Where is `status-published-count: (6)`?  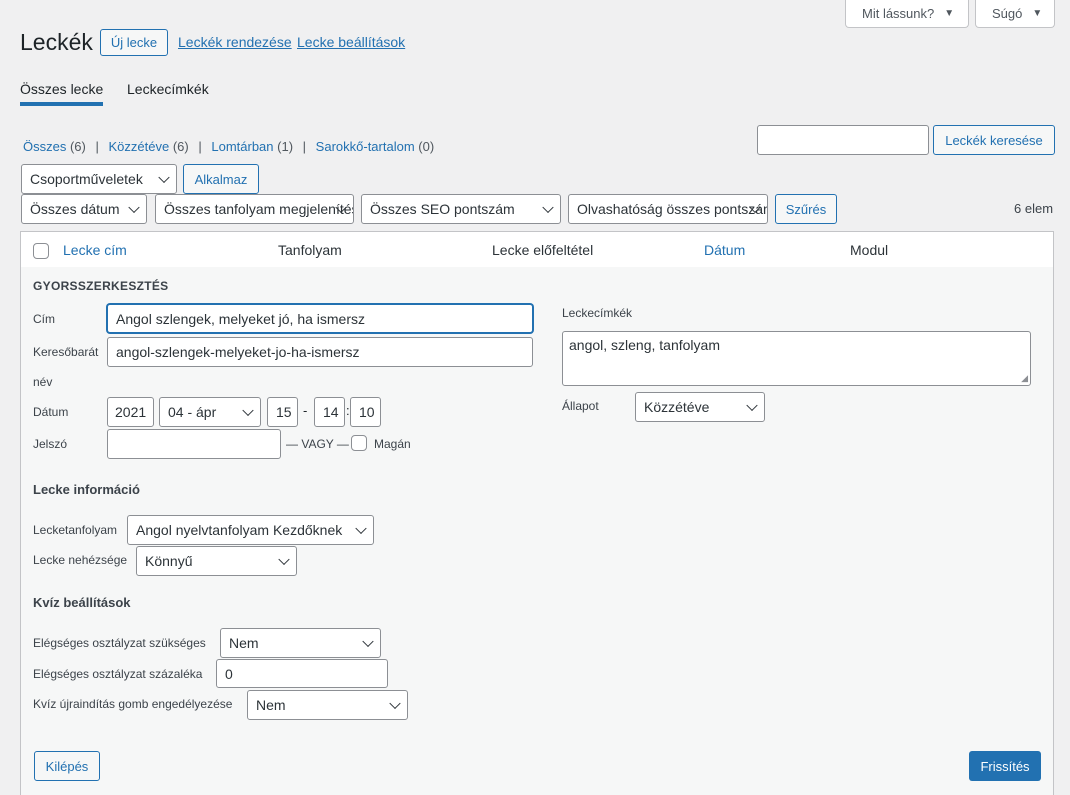 status-published-count: (6) is located at coordinates (180, 146).